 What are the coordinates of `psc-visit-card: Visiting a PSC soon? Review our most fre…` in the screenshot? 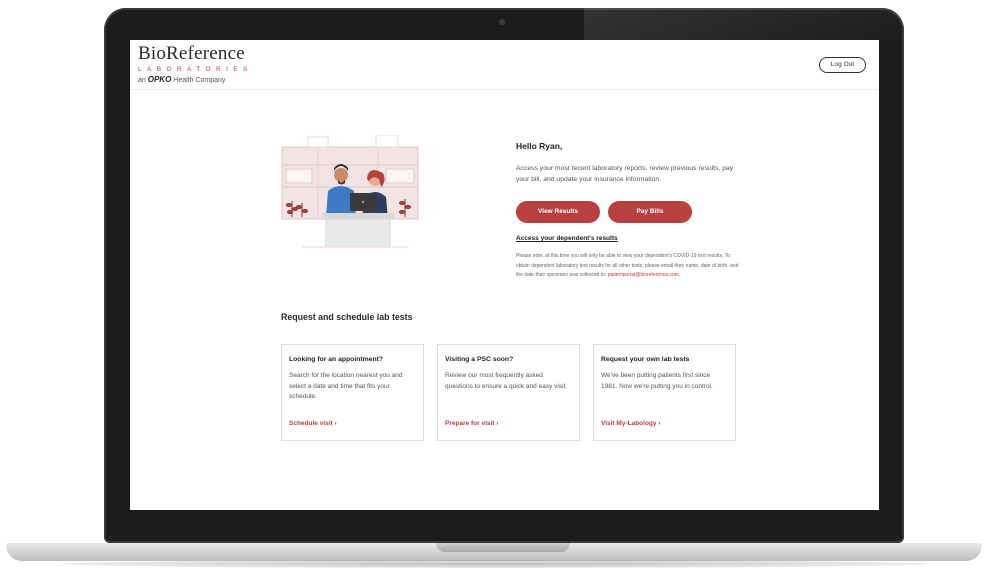 It's located at (508, 392).